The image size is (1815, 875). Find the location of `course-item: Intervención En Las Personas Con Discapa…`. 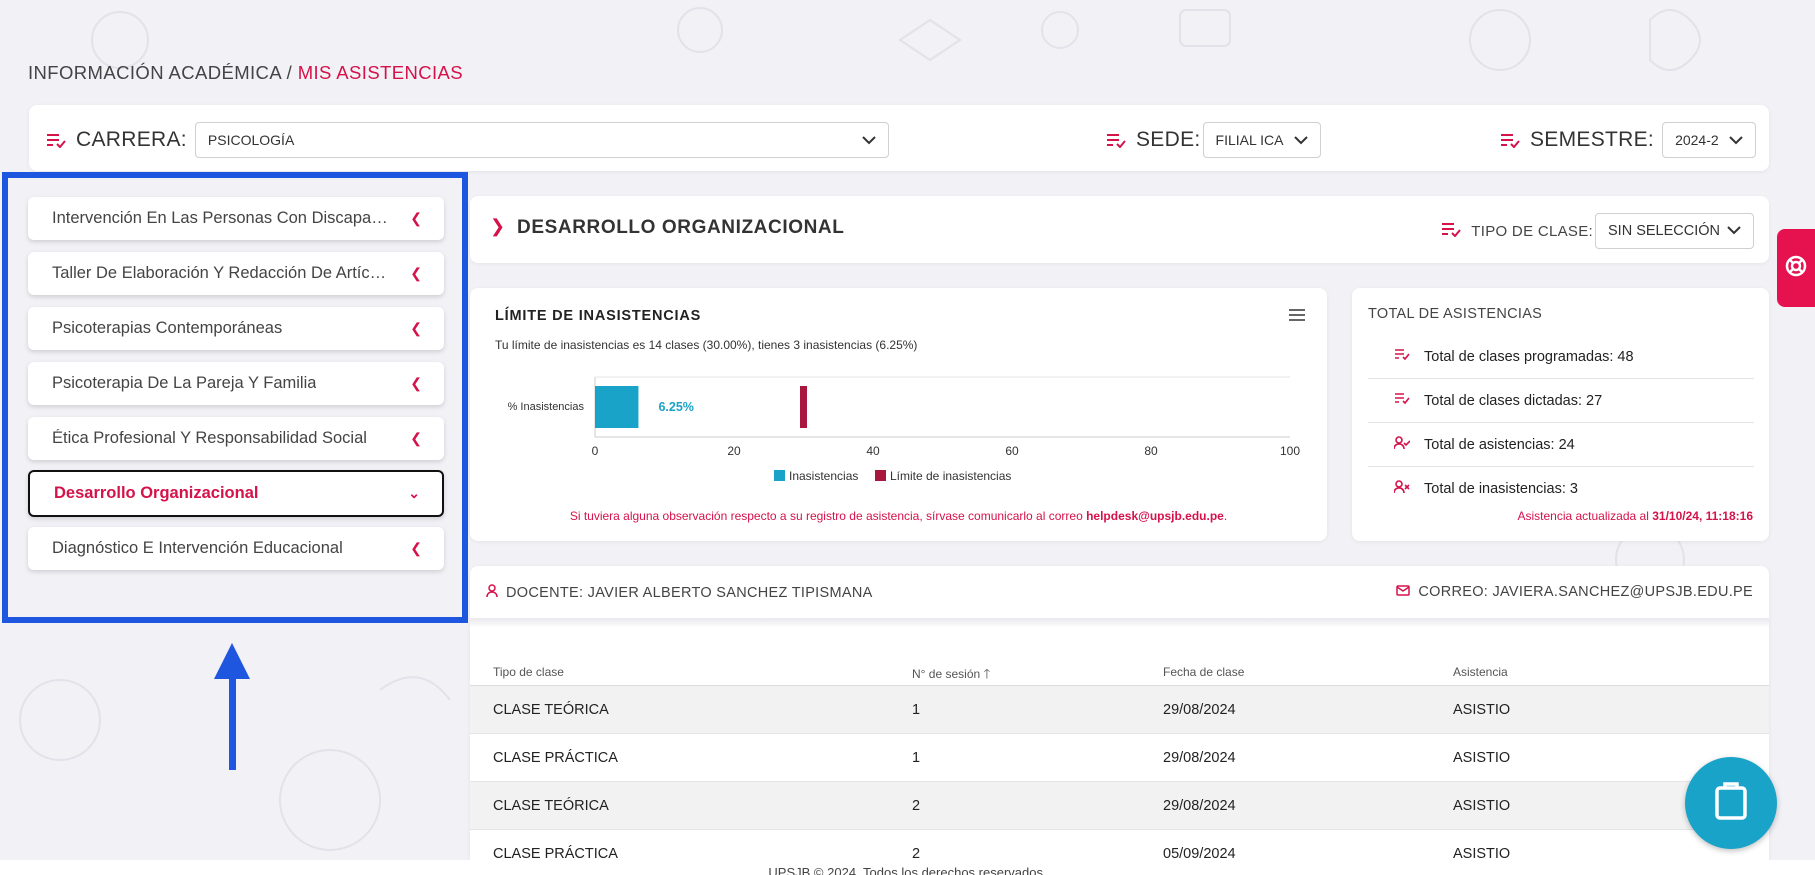

course-item: Intervención En Las Personas Con Discapa… is located at coordinates (236, 218).